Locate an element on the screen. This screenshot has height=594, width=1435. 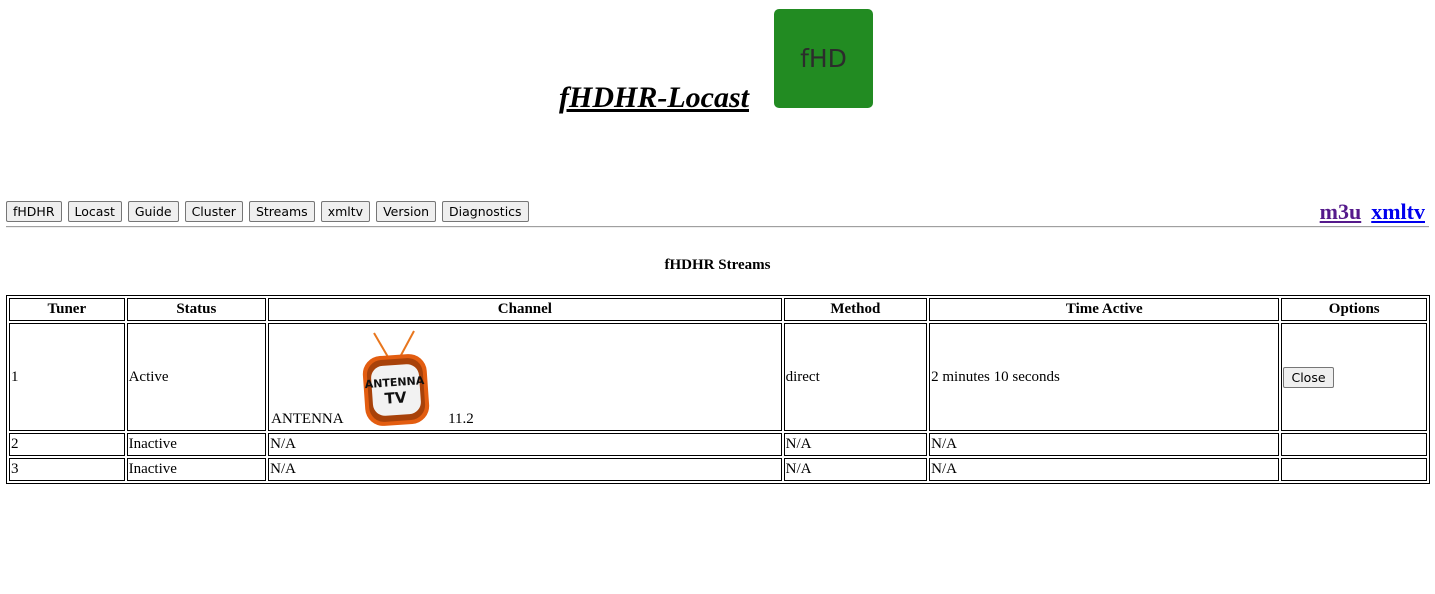
header-tuner: Tuner is located at coordinates (67, 309).